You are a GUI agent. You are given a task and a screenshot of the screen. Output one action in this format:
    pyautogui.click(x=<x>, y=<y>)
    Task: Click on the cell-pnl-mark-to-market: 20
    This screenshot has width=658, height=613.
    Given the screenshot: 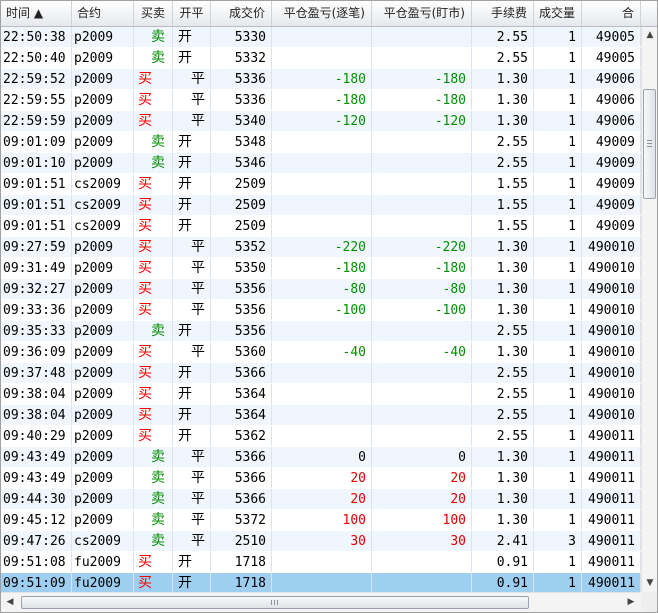 What is the action you would take?
    pyautogui.click(x=422, y=499)
    